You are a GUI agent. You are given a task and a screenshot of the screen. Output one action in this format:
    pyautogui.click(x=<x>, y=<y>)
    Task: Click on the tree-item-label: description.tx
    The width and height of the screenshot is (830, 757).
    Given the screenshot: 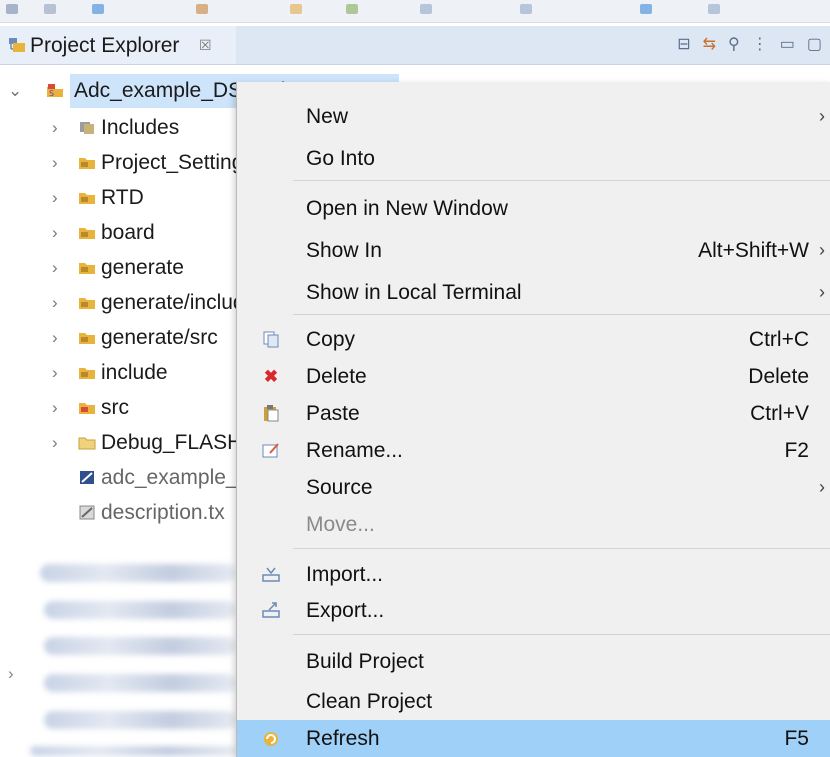 What is the action you would take?
    pyautogui.click(x=163, y=512)
    